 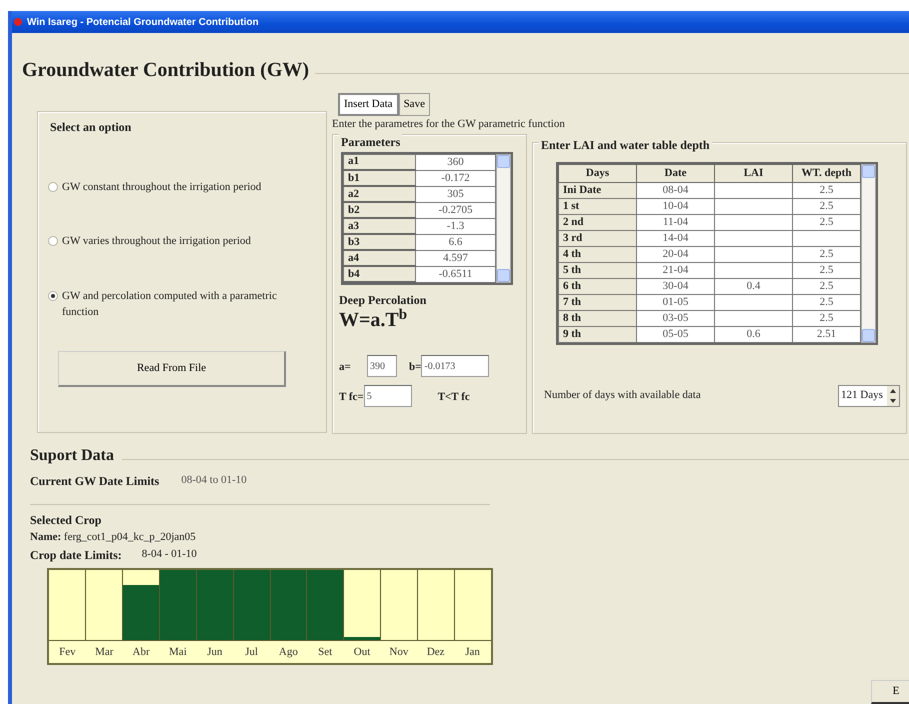 I want to click on month-label: Dez, so click(x=436, y=652).